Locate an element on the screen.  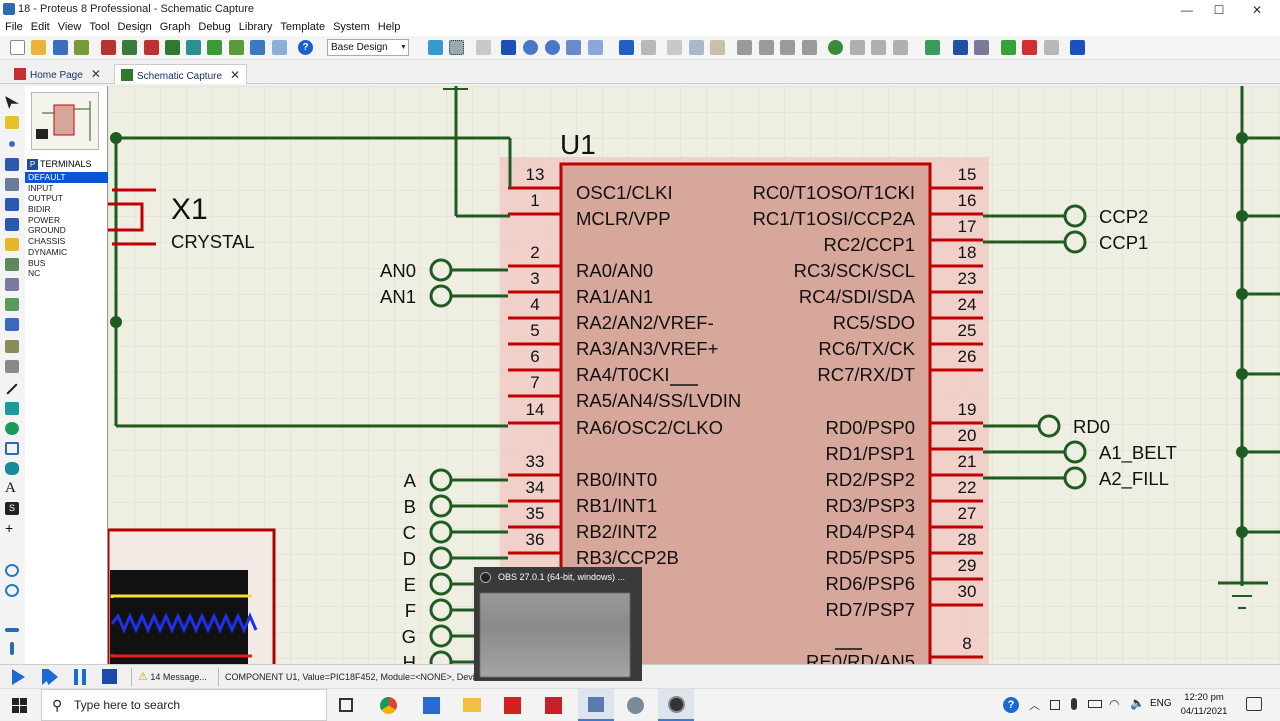
wire-label-icon is located at coordinates (12, 164).